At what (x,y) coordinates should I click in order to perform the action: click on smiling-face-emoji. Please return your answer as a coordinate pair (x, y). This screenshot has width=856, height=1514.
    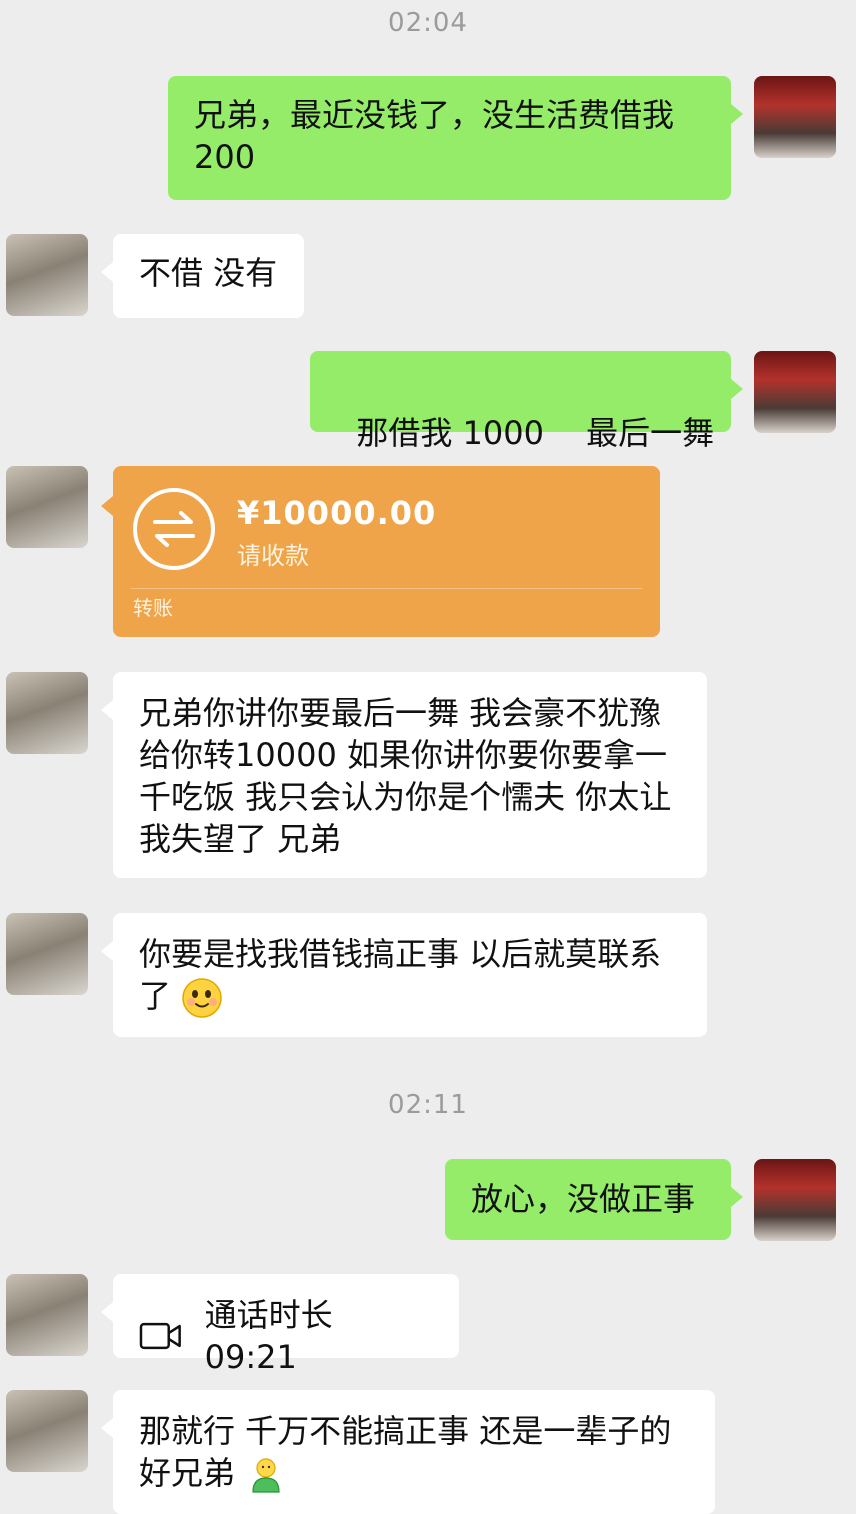
    Looking at the image, I should click on (202, 998).